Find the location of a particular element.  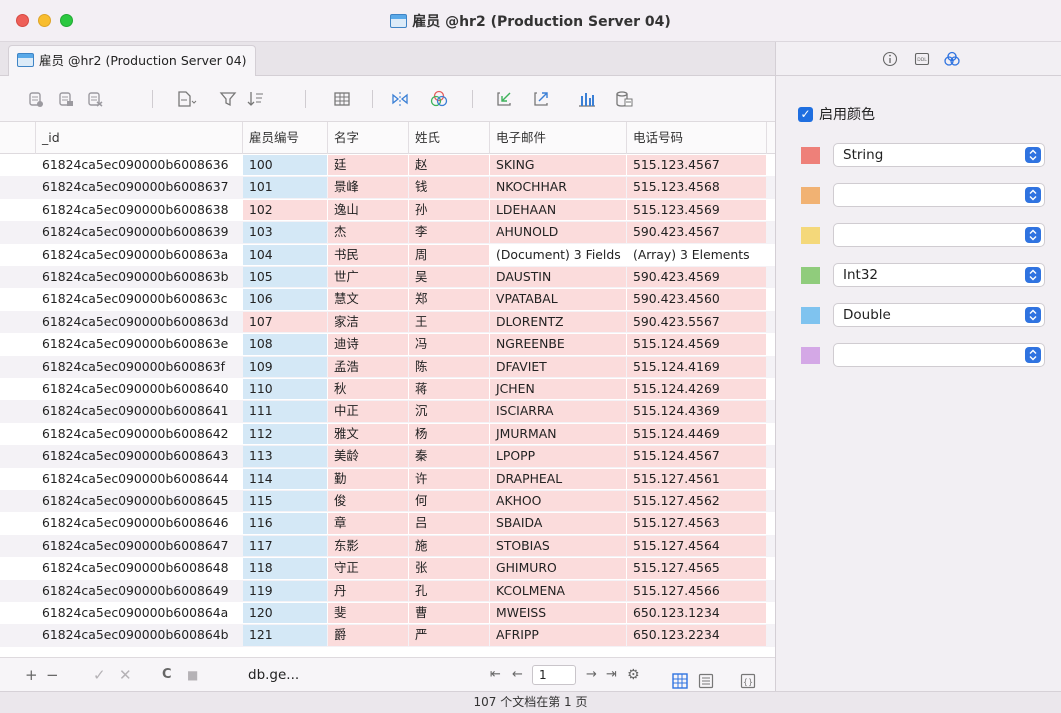

cell-empno: 120 is located at coordinates (285, 613).